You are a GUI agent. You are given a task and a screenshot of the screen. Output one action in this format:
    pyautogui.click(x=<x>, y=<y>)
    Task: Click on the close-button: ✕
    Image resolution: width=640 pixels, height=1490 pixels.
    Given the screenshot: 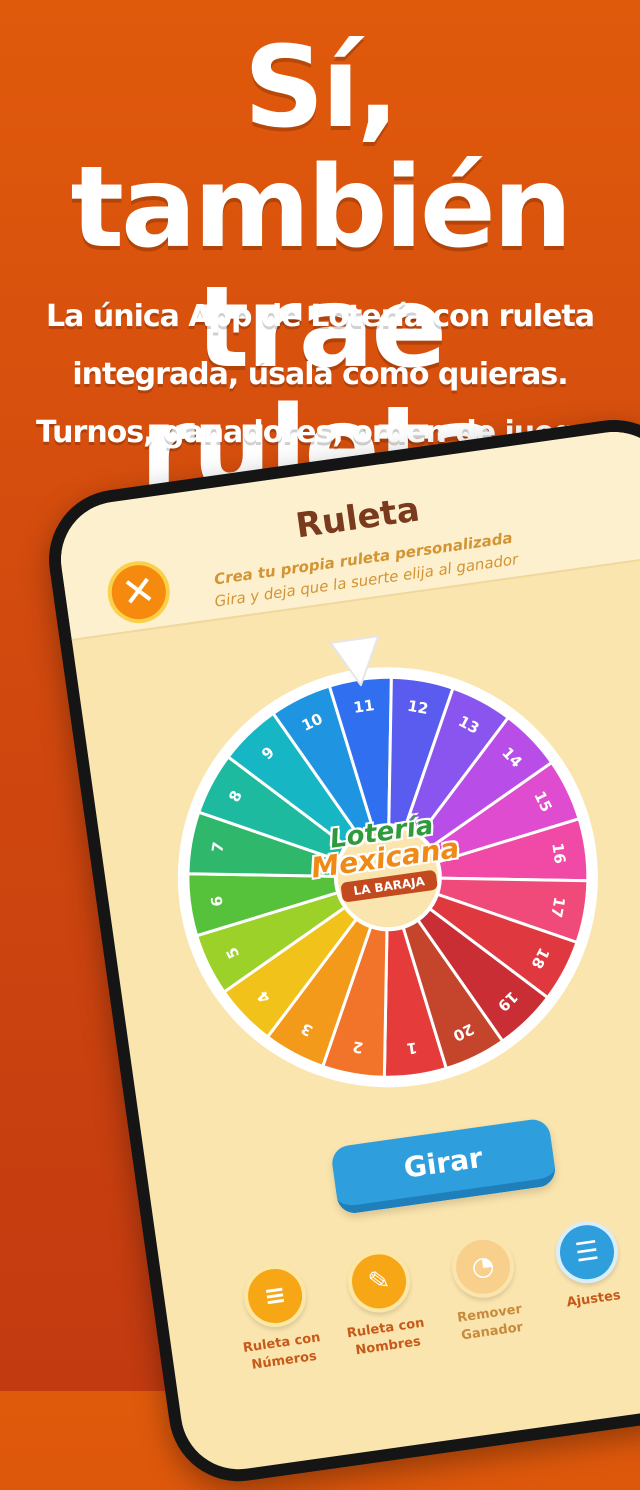 What is the action you would take?
    pyautogui.click(x=138, y=592)
    